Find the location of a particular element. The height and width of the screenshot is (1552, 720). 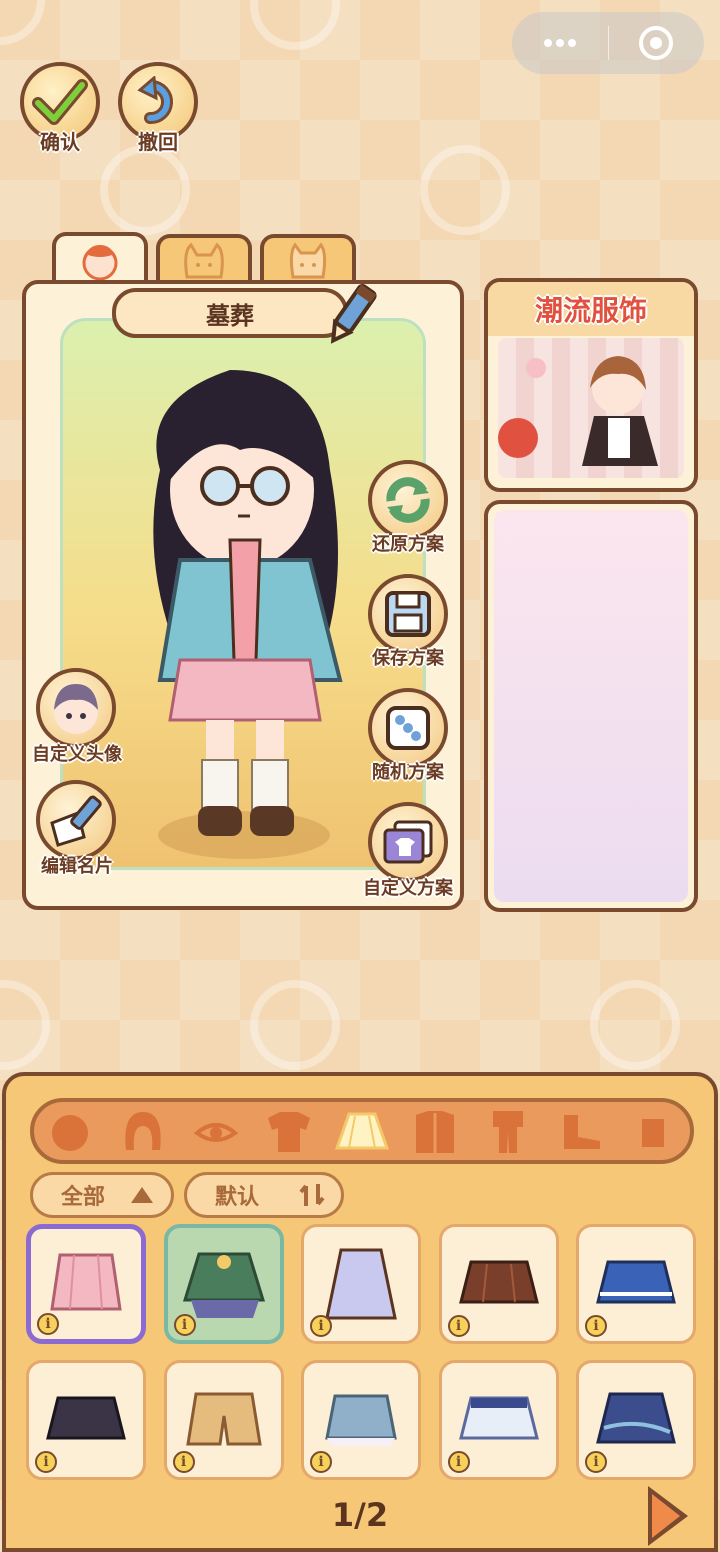

item-denim-skirt: i is located at coordinates (361, 1420).